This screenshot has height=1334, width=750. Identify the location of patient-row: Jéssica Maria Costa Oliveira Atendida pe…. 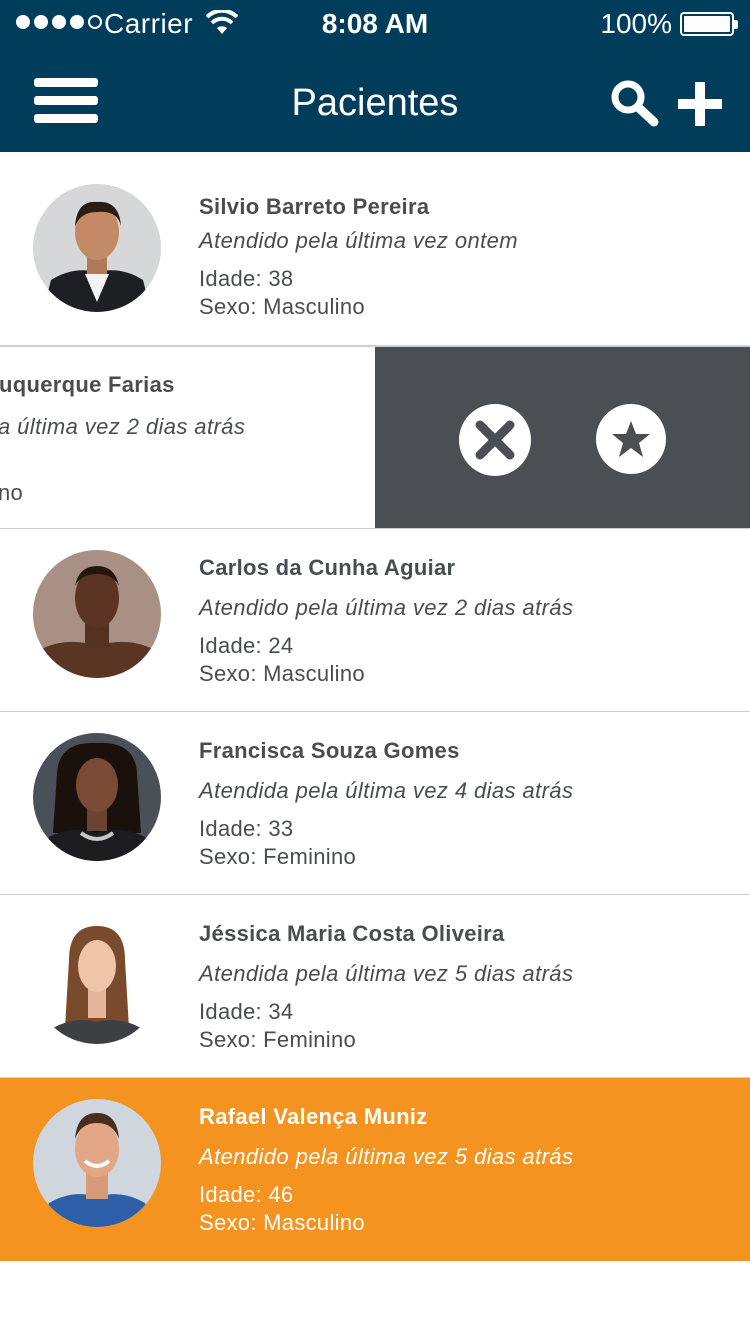
(375, 986).